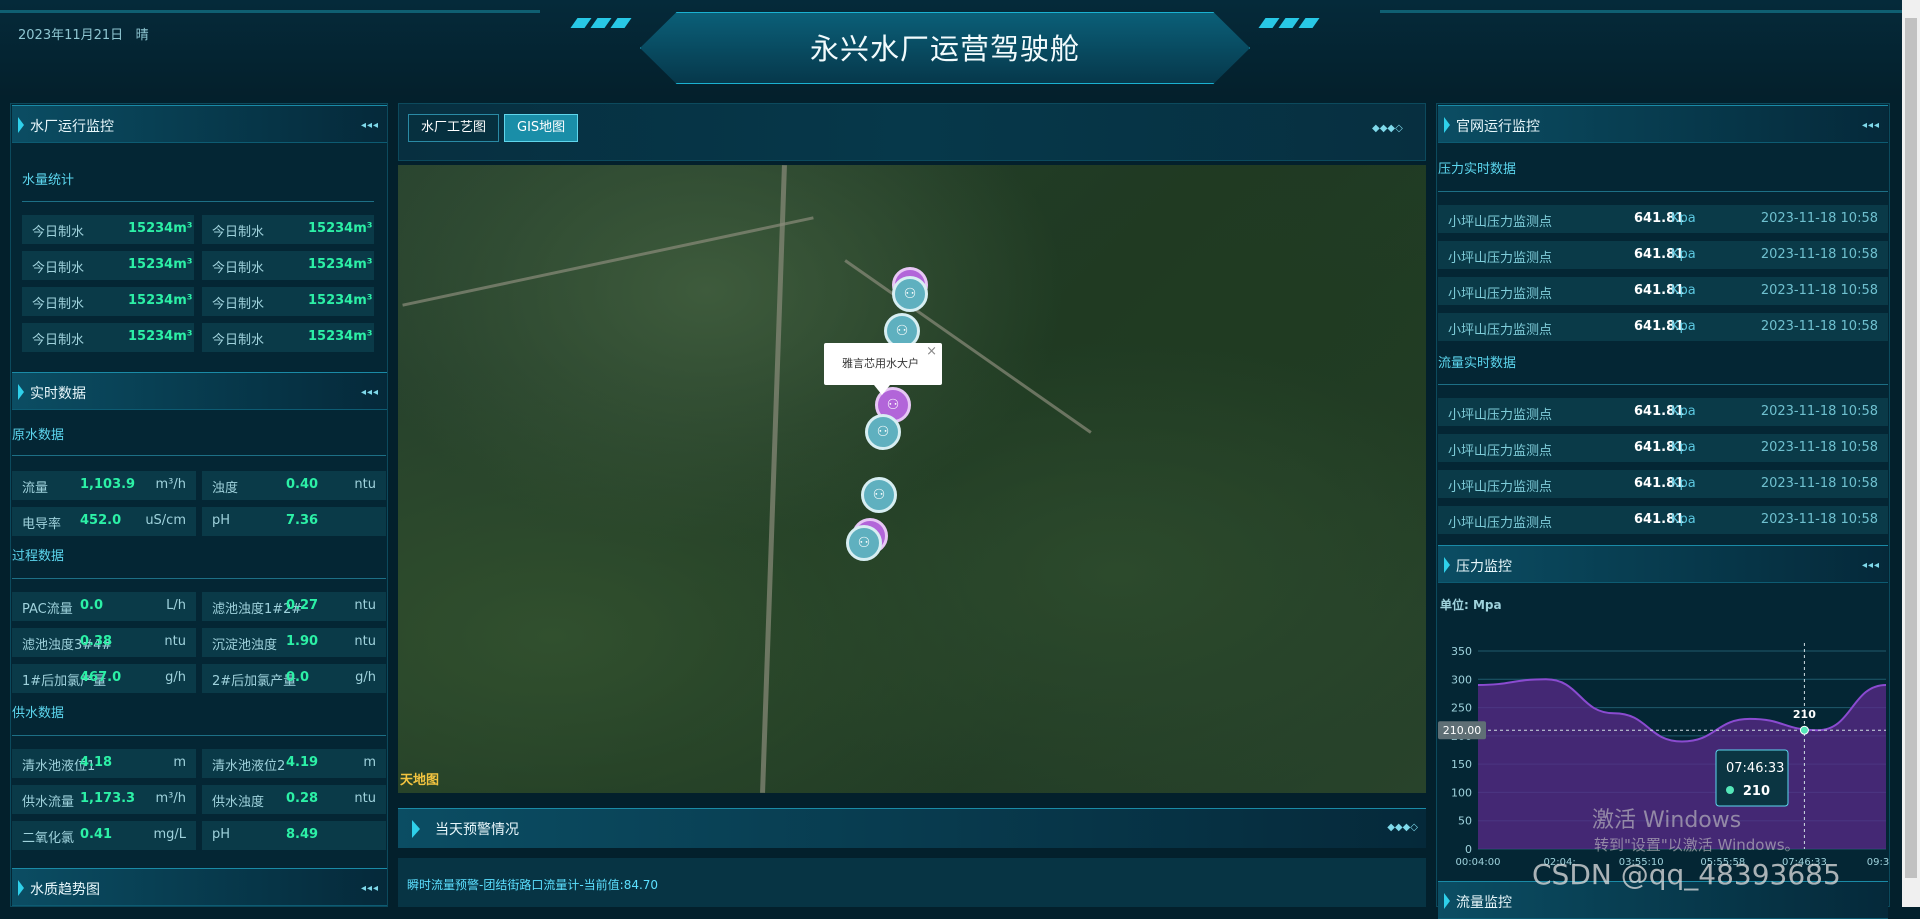 Image resolution: width=1920 pixels, height=919 pixels. I want to click on y-tick-label: 100, so click(1461, 792).